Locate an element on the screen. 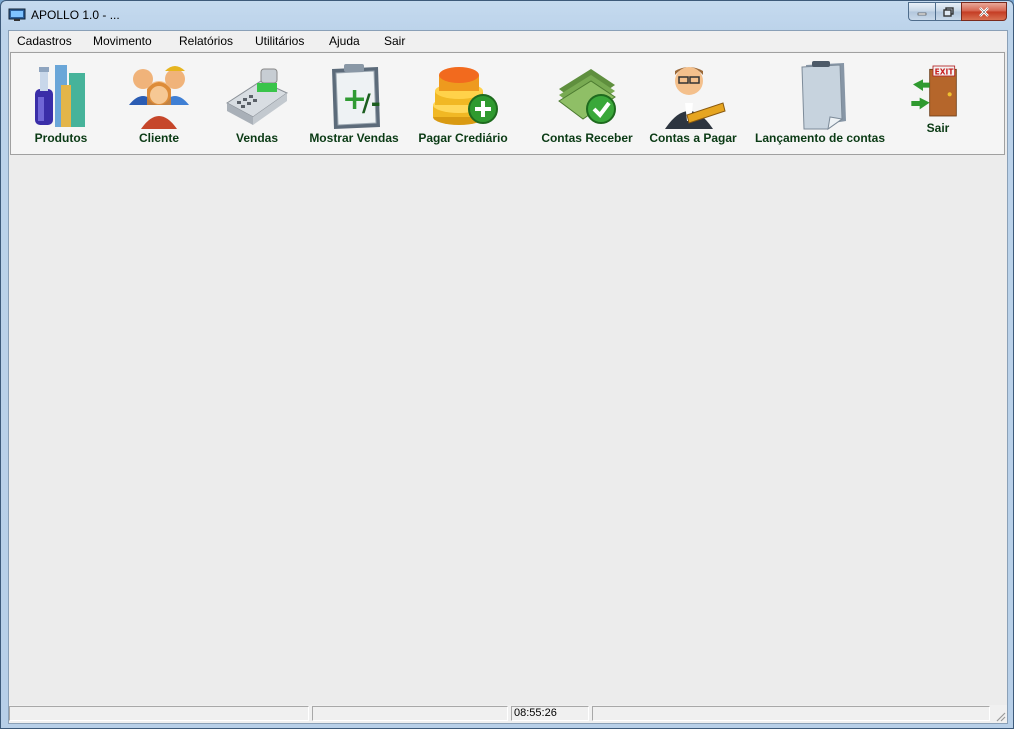 This screenshot has height=729, width=1014. cliente-button: Cliente is located at coordinates (159, 104).